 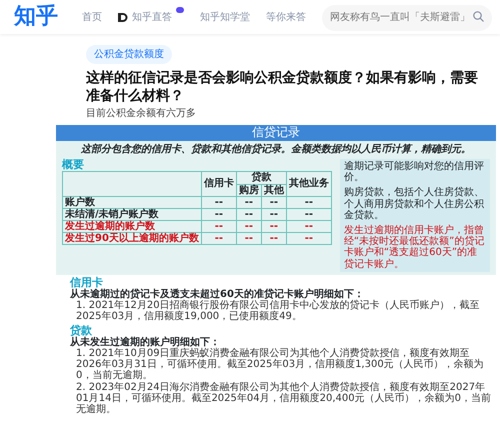 What do you see at coordinates (218, 184) in the screenshot?
I see `column-header: 信用卡` at bounding box center [218, 184].